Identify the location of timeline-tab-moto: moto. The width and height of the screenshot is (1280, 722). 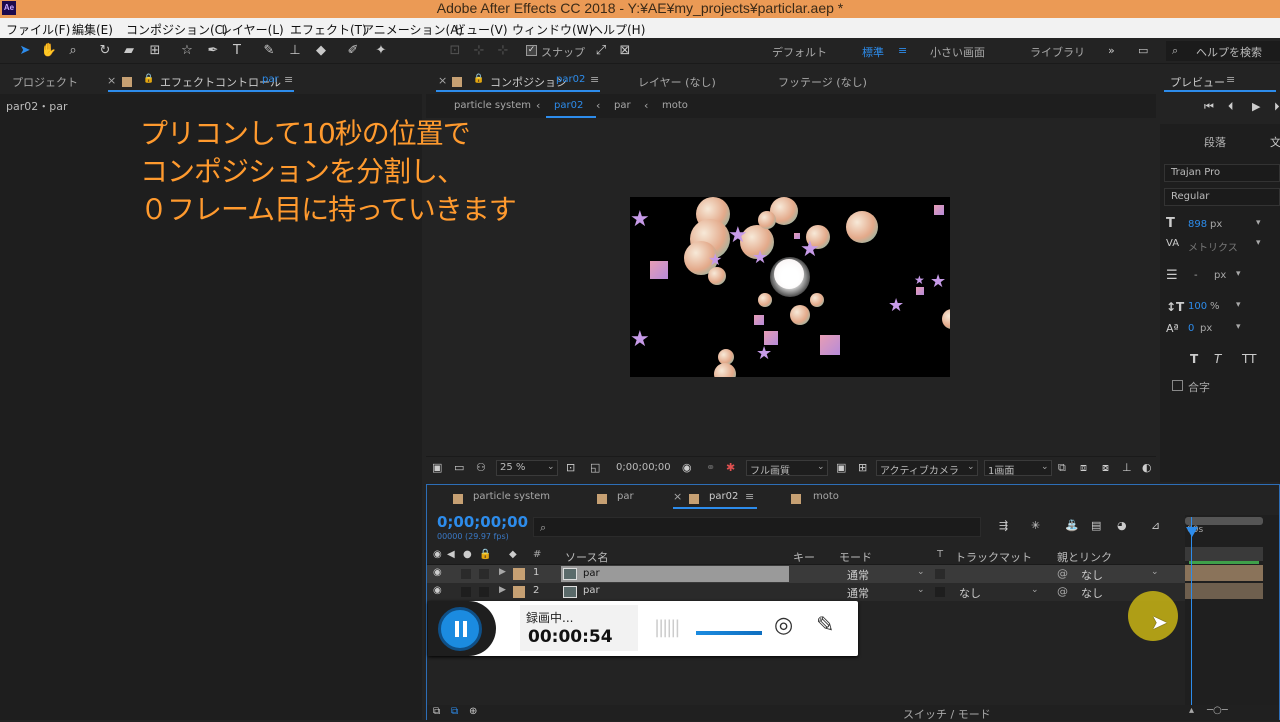
(826, 496).